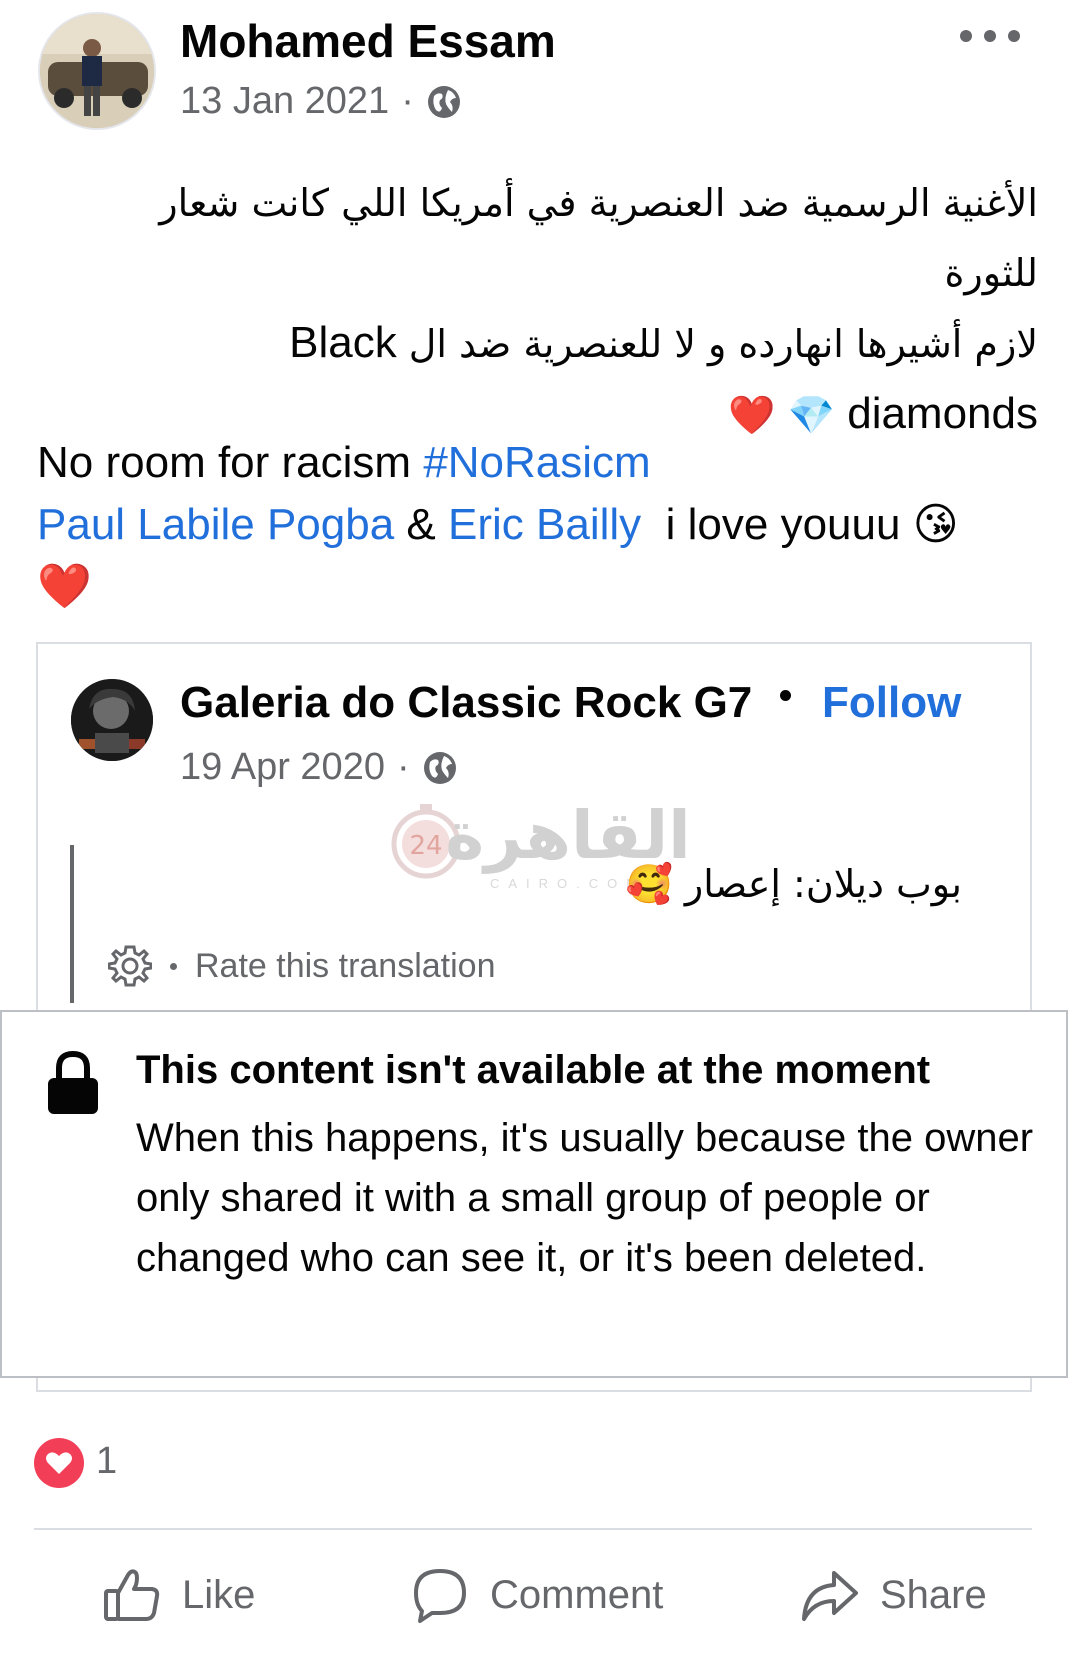  Describe the element at coordinates (823, 884) in the screenshot. I see `translated-arabic: بوب ديلان: إعصار` at that location.